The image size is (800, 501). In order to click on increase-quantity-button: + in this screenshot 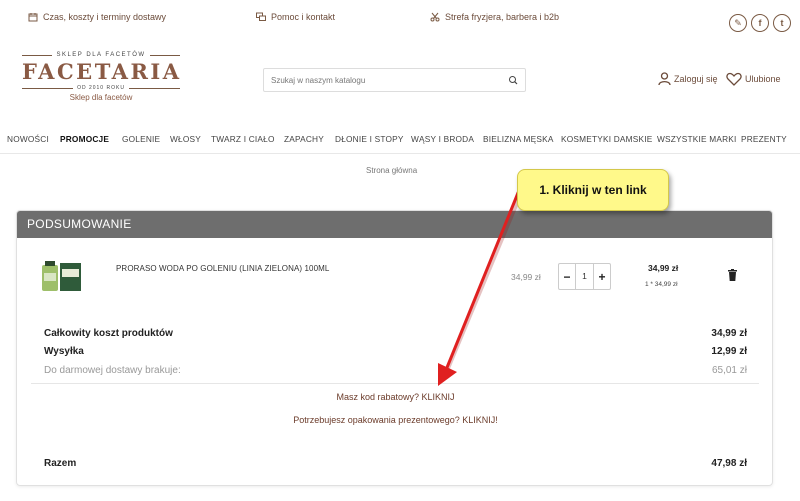, I will do `click(602, 277)`.